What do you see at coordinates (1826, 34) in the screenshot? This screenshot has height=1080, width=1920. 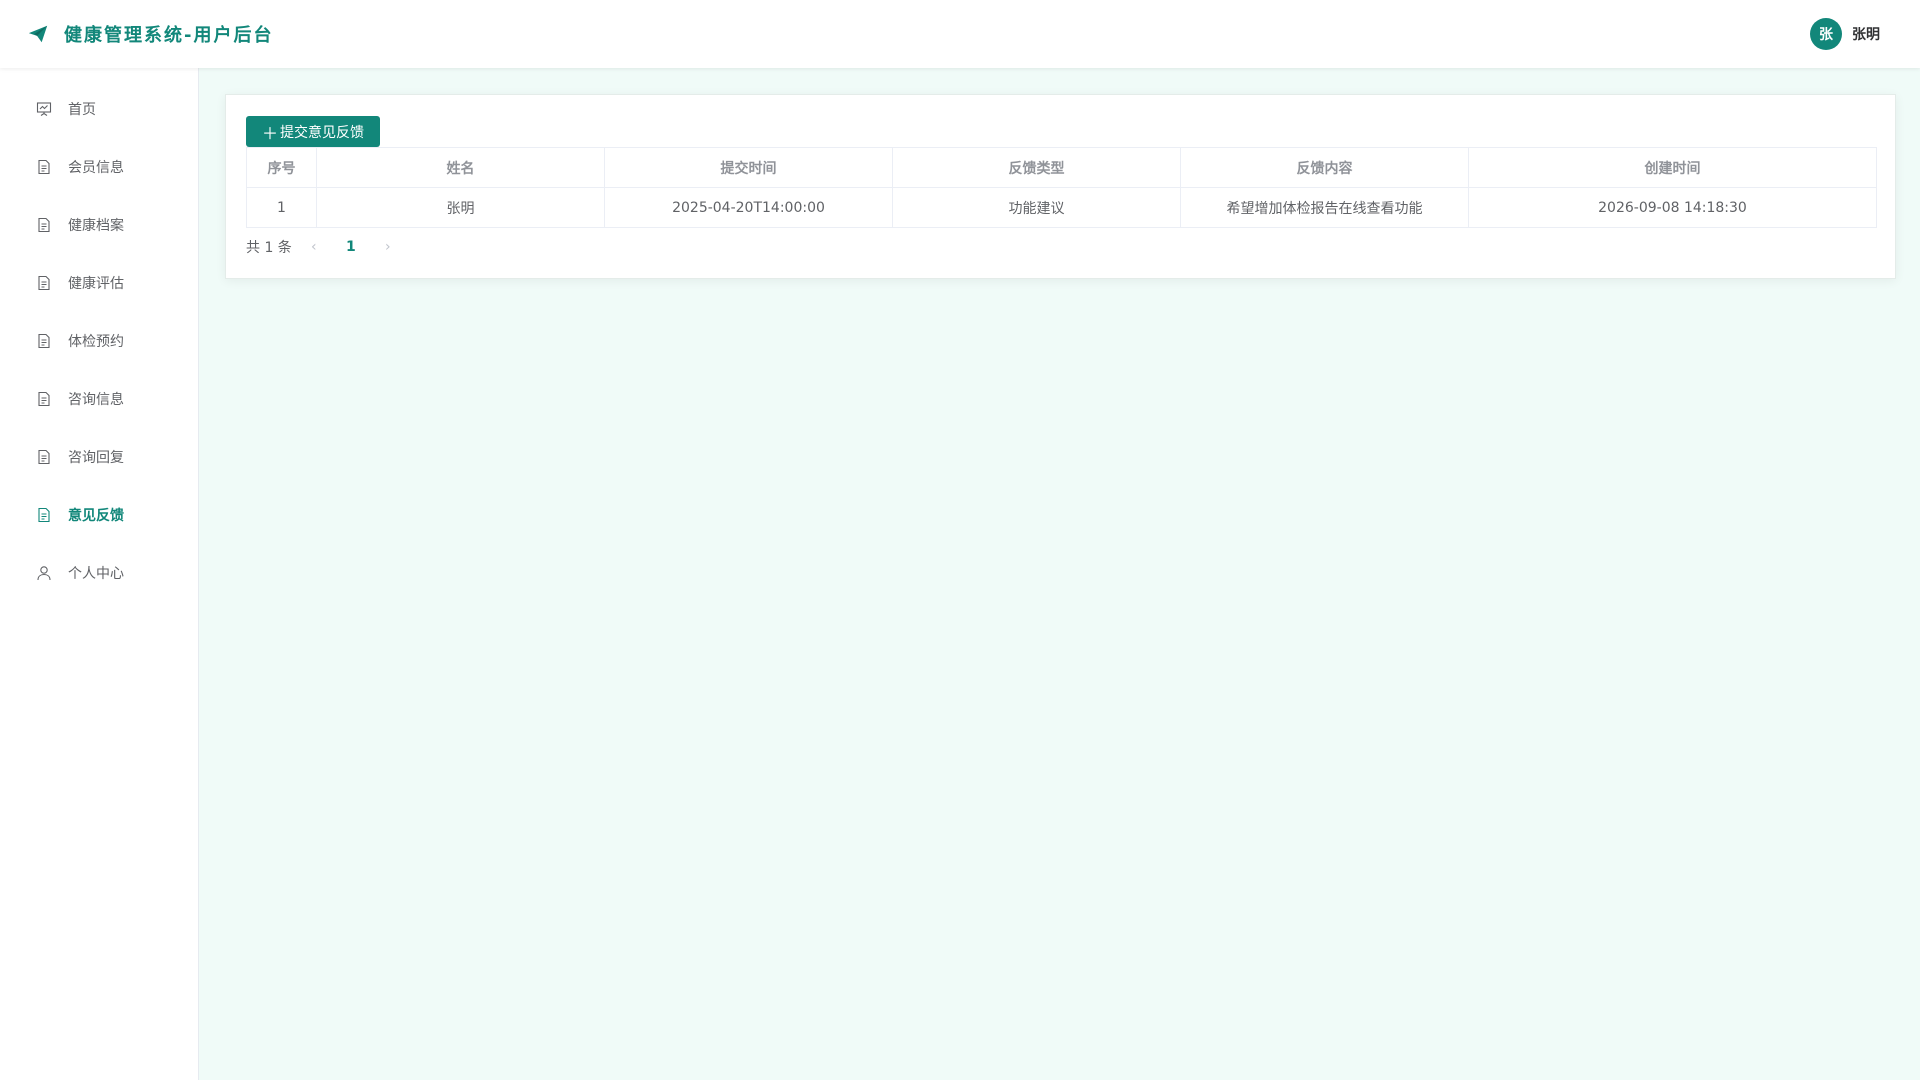 I see `avatar: 张` at bounding box center [1826, 34].